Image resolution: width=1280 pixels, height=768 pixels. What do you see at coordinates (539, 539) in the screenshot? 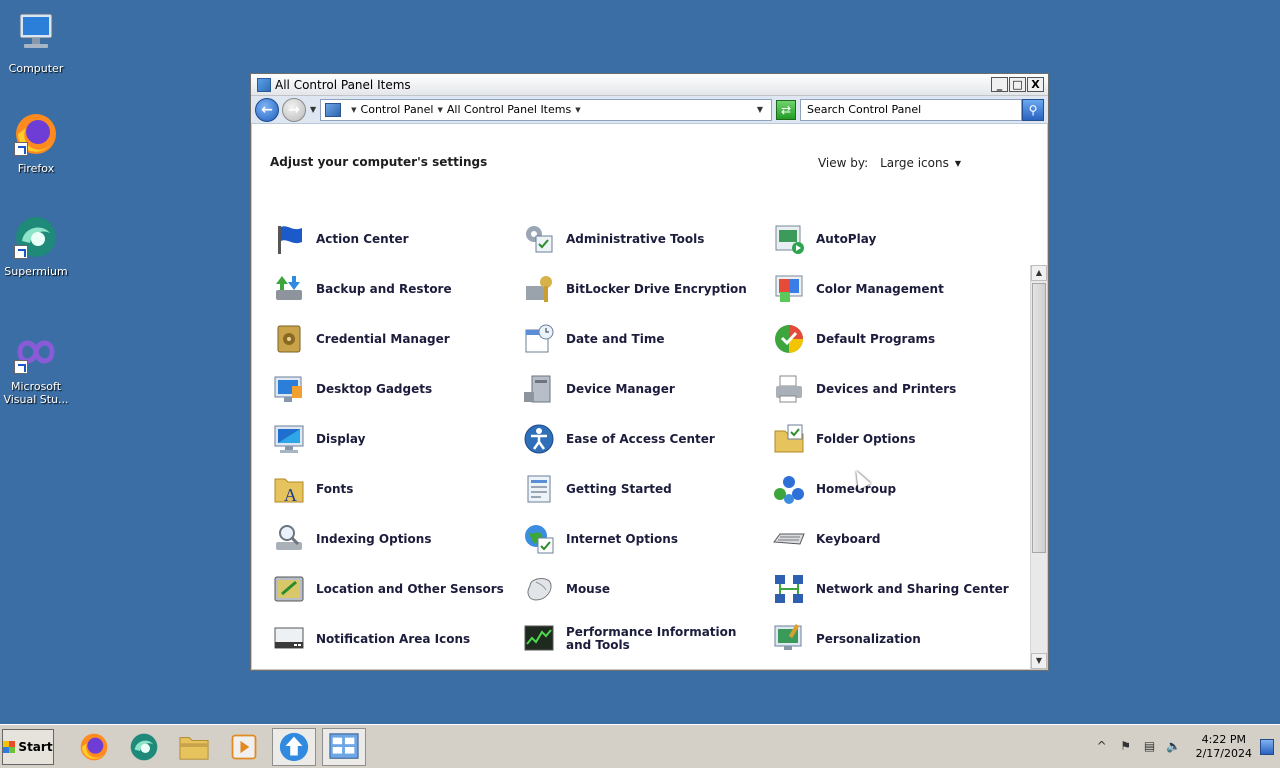
I see `globe-icon` at bounding box center [539, 539].